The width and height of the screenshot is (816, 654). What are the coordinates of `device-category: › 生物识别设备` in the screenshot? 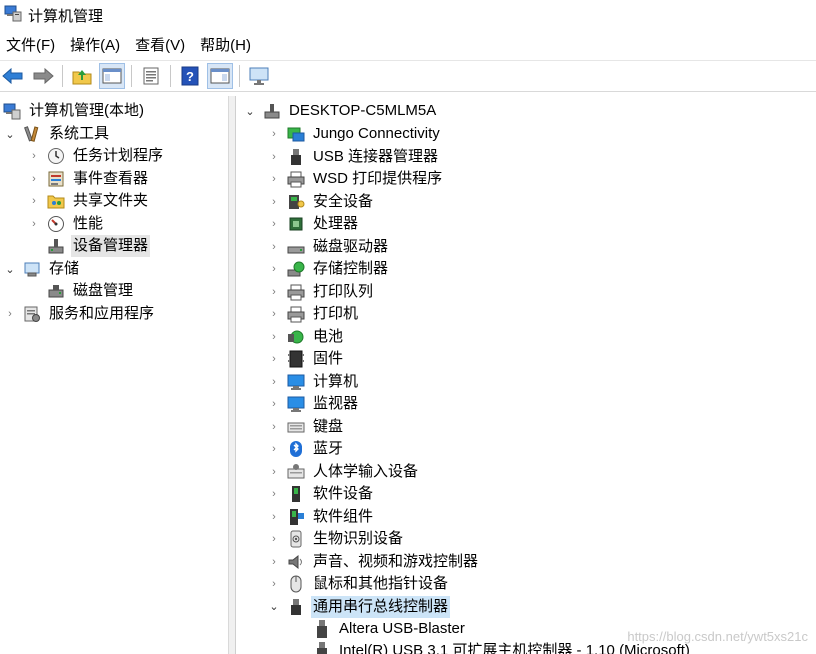 It's located at (336, 539).